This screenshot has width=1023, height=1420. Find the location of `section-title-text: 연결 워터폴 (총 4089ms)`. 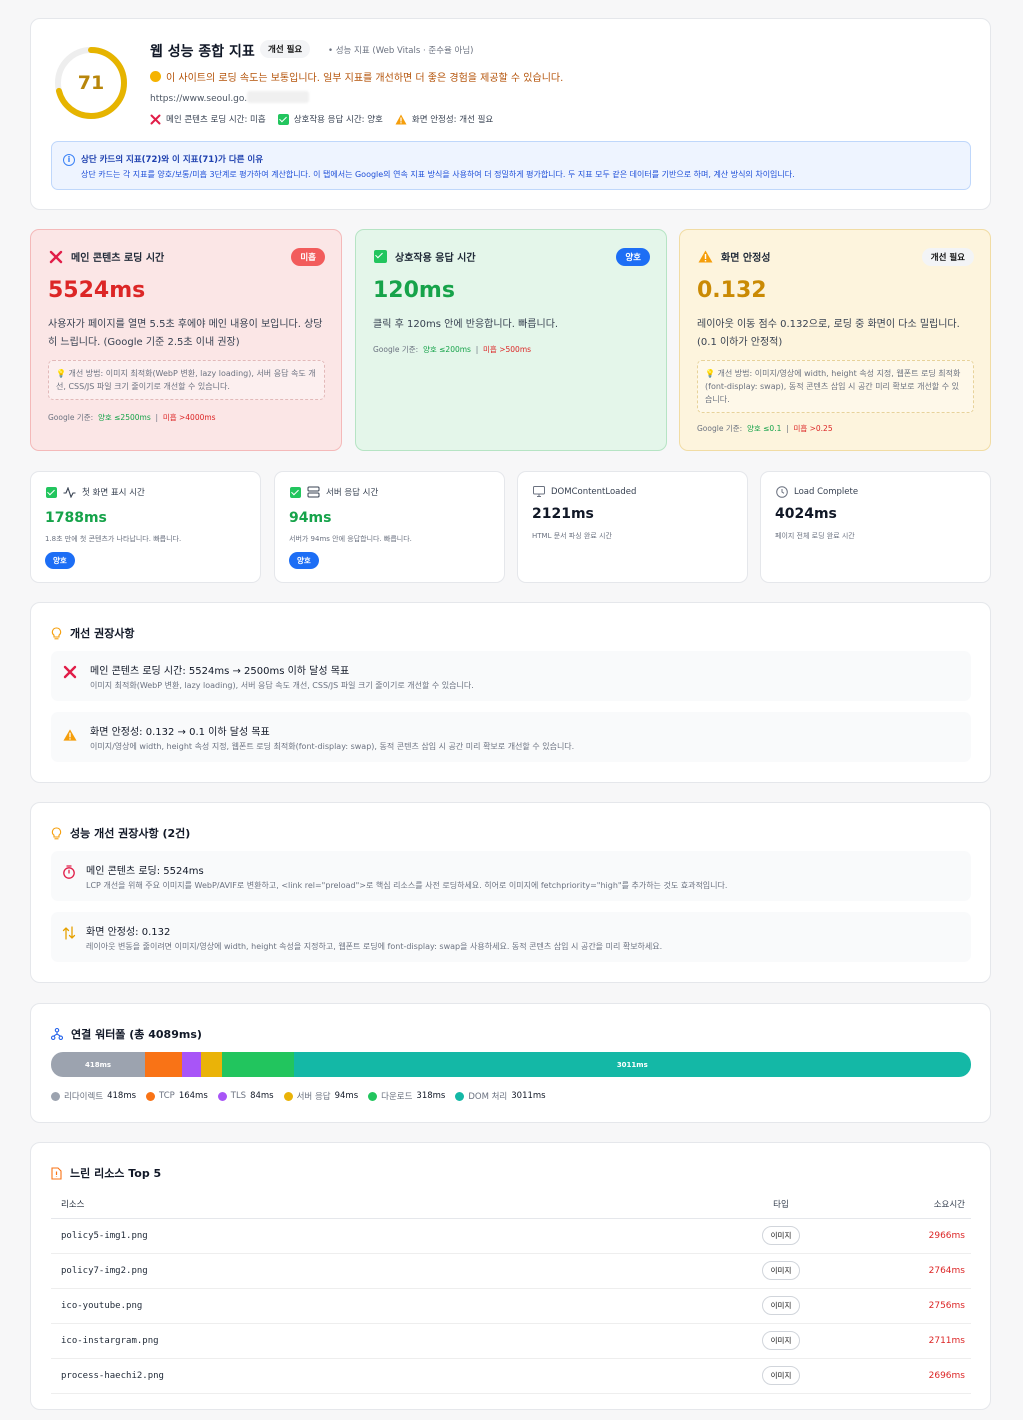

section-title-text: 연결 워터폴 (총 4089ms) is located at coordinates (136, 1034).